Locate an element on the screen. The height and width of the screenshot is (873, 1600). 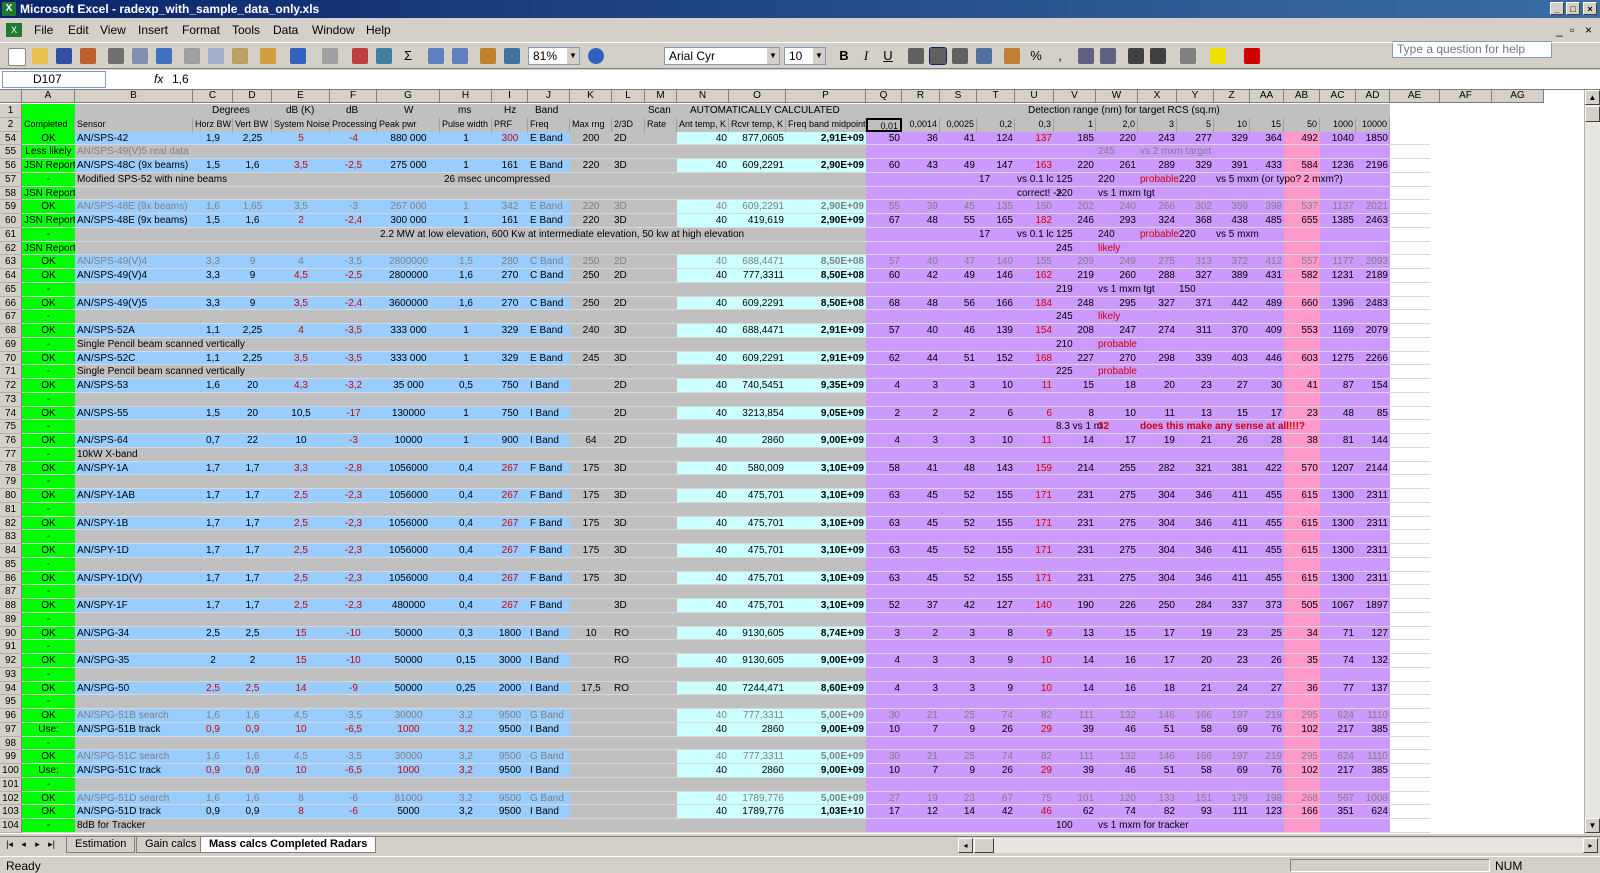
cell: OK is located at coordinates (48, 468).